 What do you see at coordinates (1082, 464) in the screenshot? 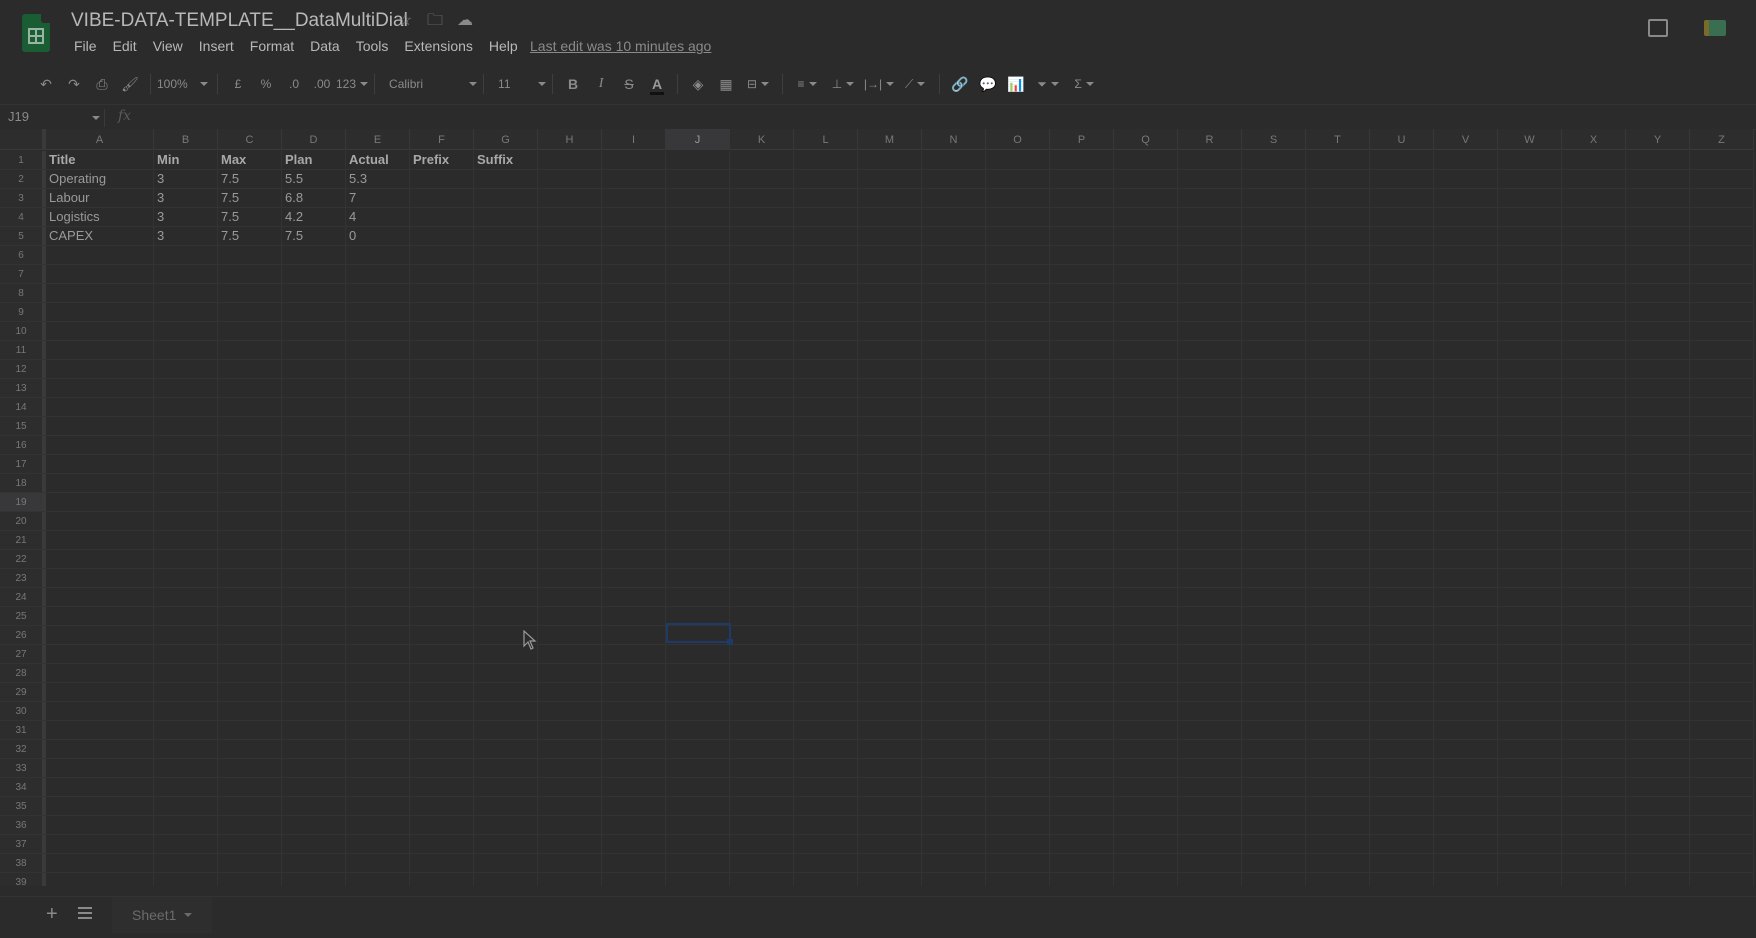
I see `cell-p17` at bounding box center [1082, 464].